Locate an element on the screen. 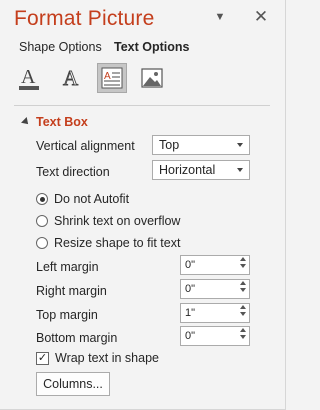  text-fill-outline-button: A is located at coordinates (29, 78).